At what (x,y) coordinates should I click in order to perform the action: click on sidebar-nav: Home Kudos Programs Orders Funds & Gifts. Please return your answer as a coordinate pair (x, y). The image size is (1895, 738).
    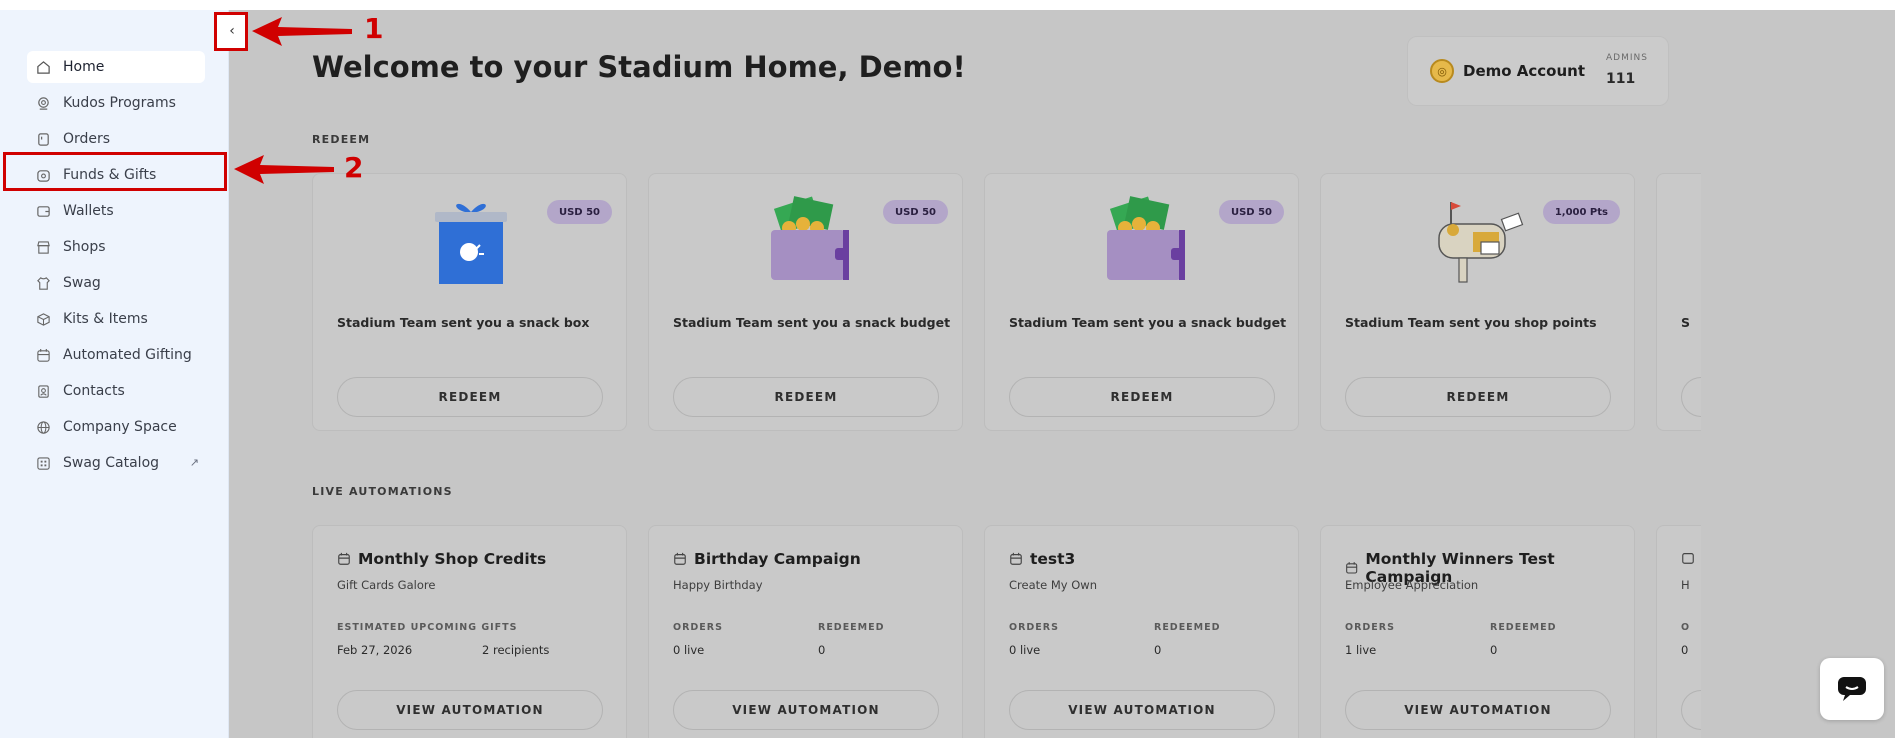
    Looking at the image, I should click on (116, 267).